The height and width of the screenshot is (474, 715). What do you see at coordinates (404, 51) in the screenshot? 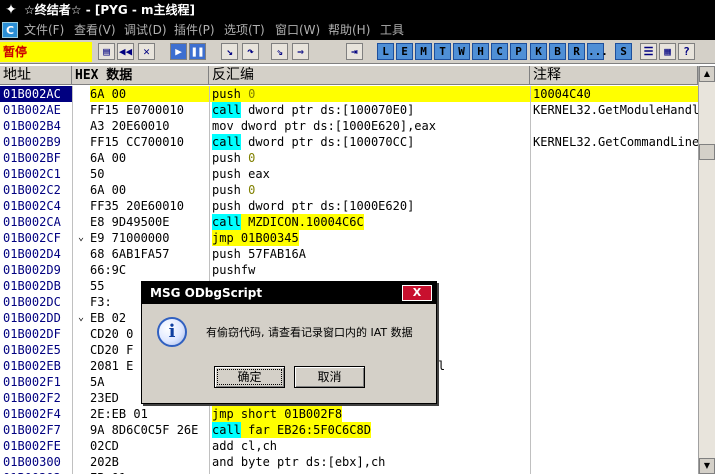
I see `window-button-e: E` at bounding box center [404, 51].